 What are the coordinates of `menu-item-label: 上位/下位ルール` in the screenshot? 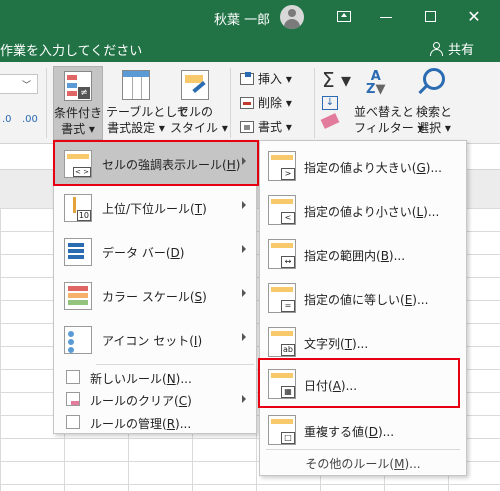 It's located at (146, 209).